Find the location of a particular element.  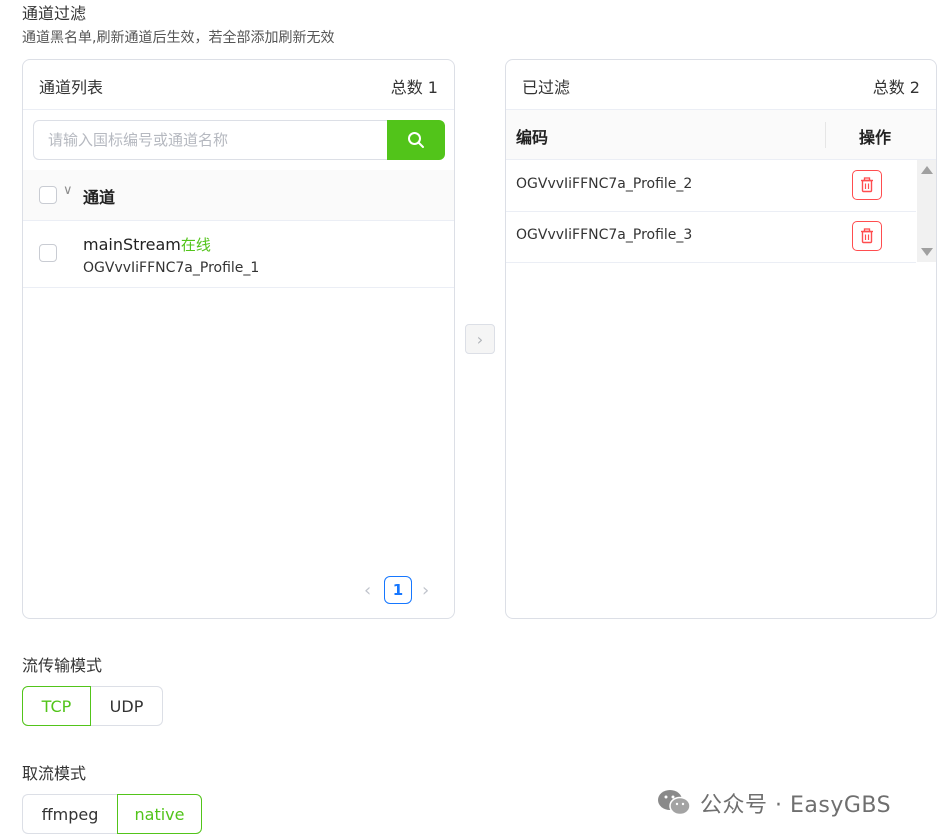

channel-list-title: 通道列表 is located at coordinates (71, 87).